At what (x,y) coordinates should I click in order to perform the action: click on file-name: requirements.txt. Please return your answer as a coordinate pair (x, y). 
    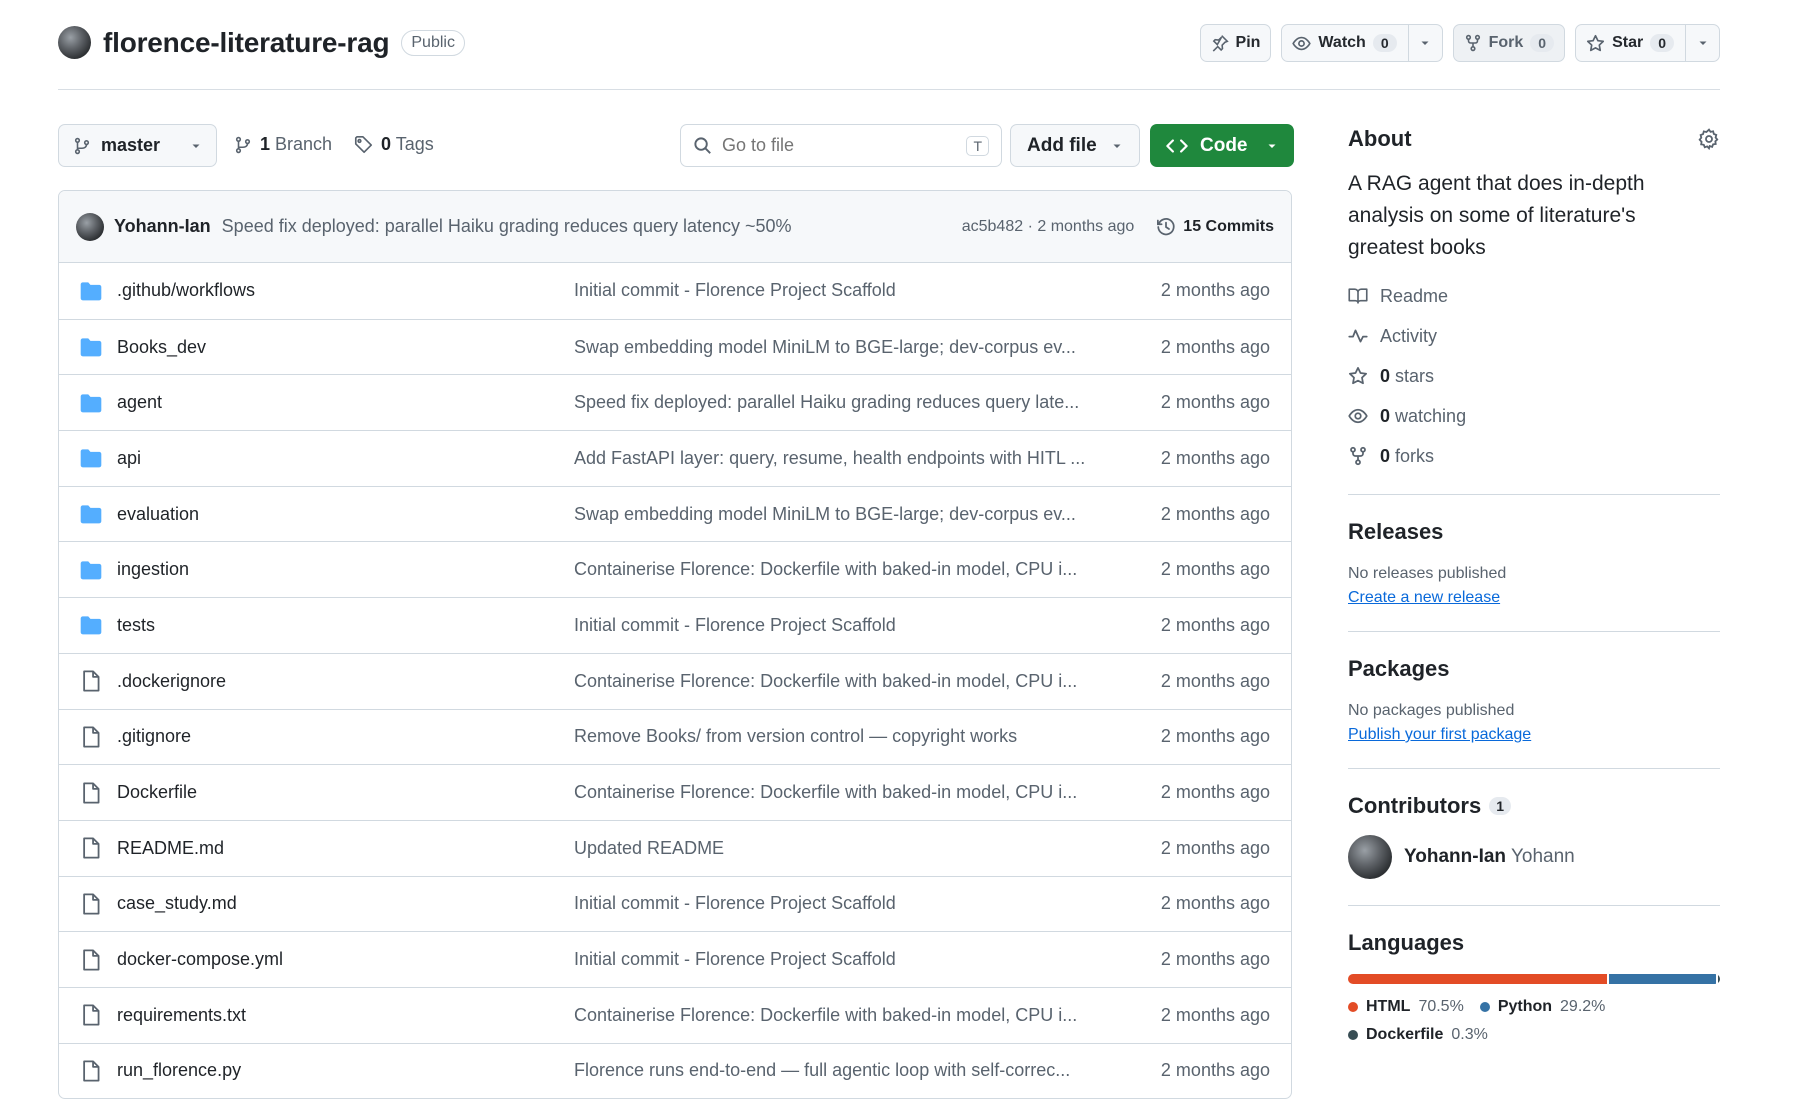
    Looking at the image, I should click on (181, 1015).